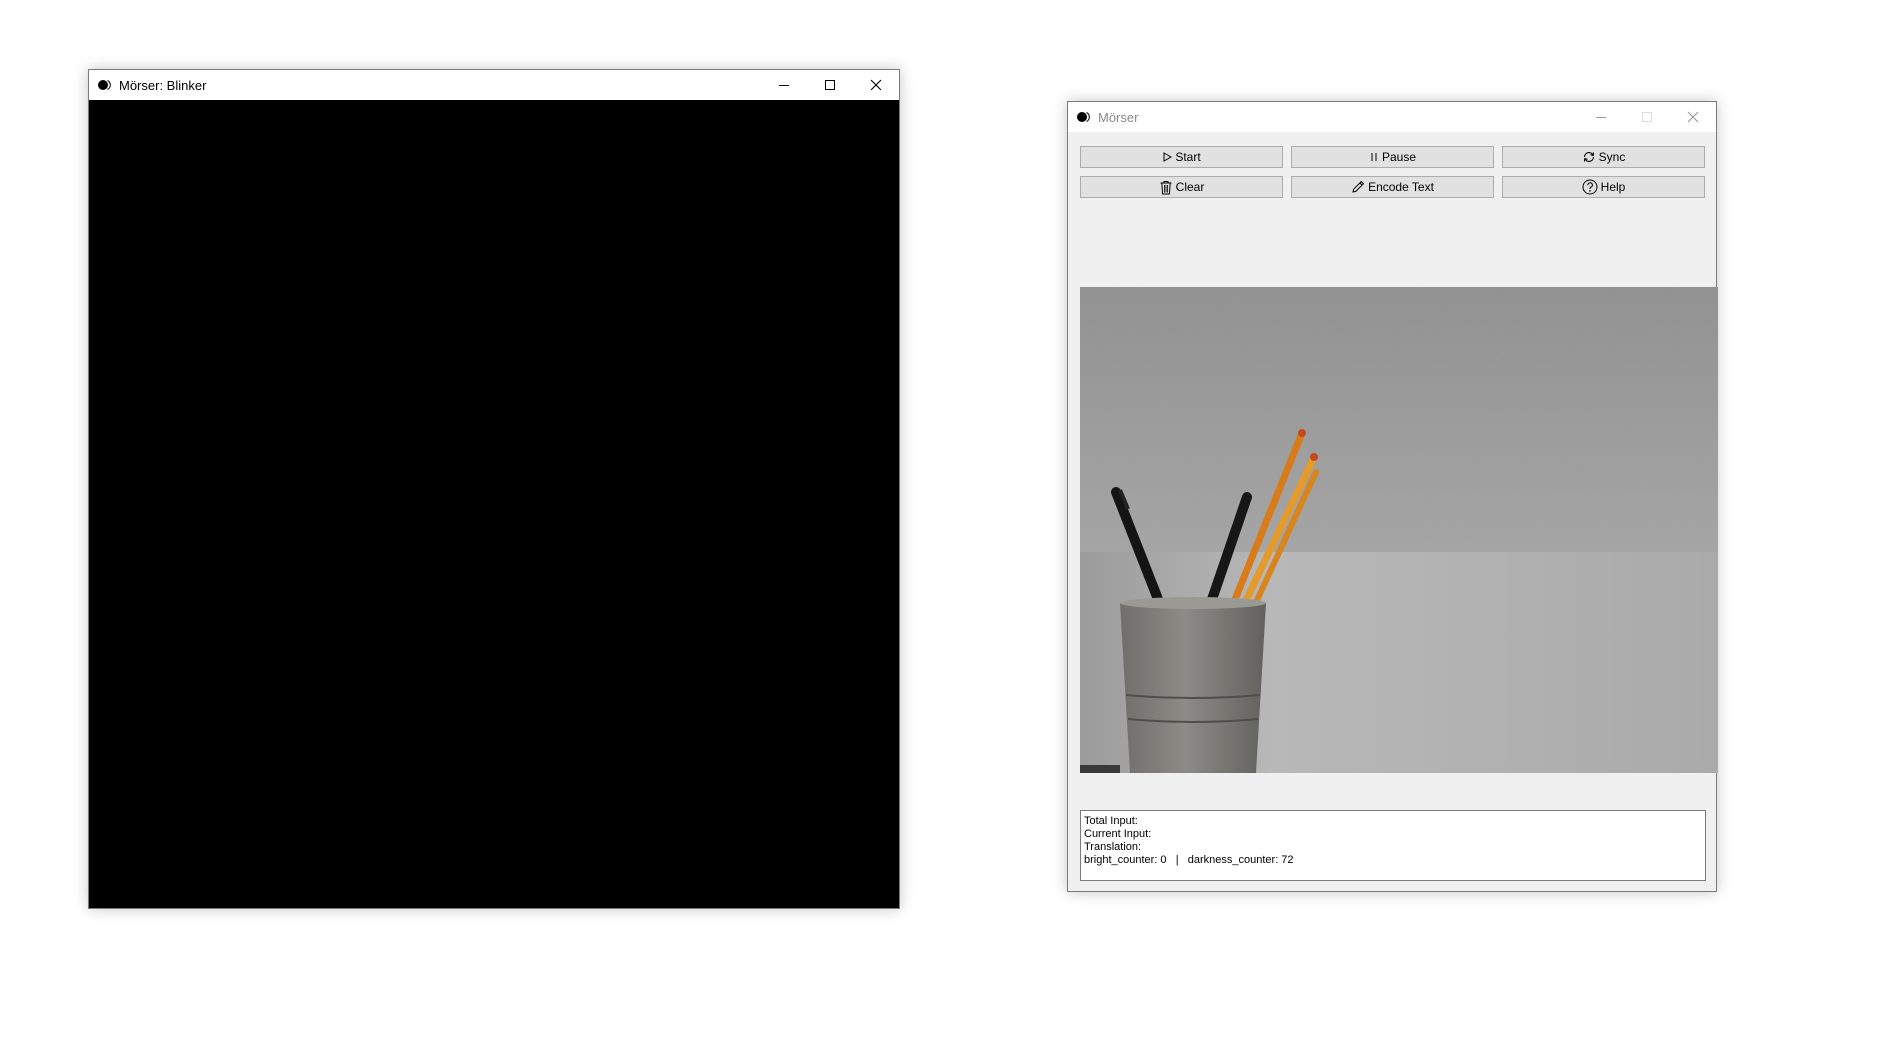 The width and height of the screenshot is (1892, 1040). Describe the element at coordinates (1190, 187) in the screenshot. I see `clear-label: Clear` at that location.